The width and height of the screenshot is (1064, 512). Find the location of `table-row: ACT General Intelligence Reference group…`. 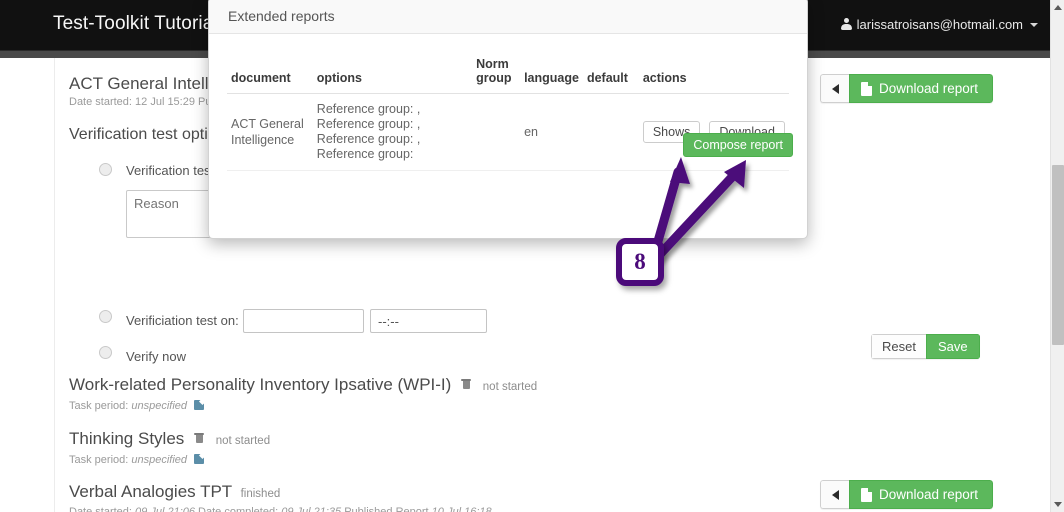

table-row: ACT General Intelligence Reference group… is located at coordinates (508, 132).